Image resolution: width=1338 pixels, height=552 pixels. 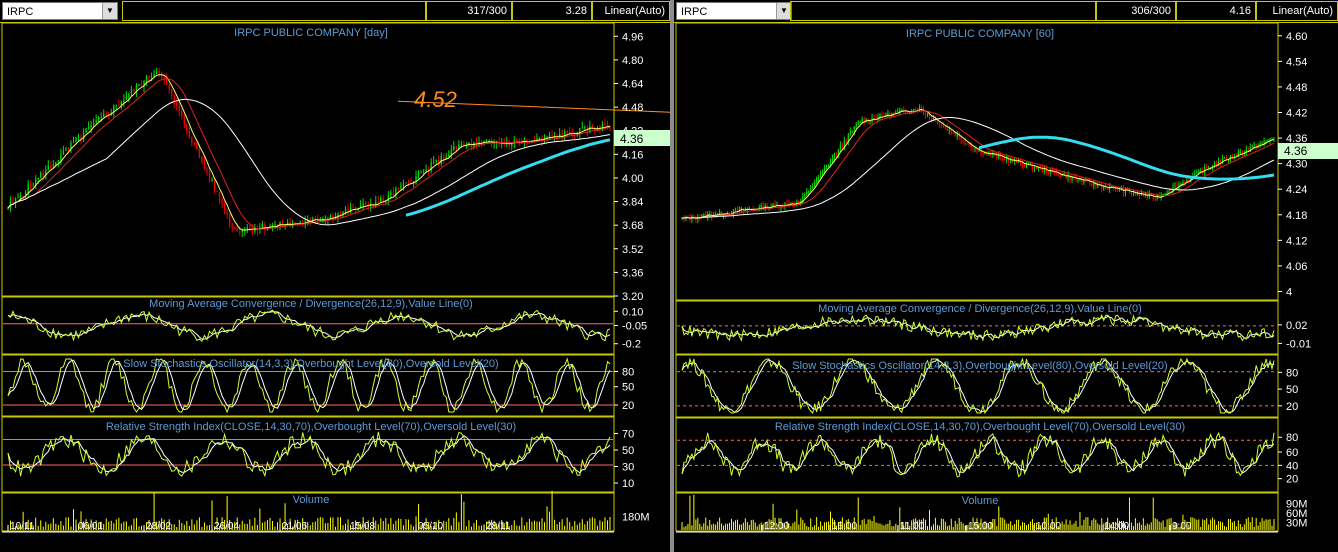 What do you see at coordinates (632, 297) in the screenshot?
I see `price-tick-label: 3.20` at bounding box center [632, 297].